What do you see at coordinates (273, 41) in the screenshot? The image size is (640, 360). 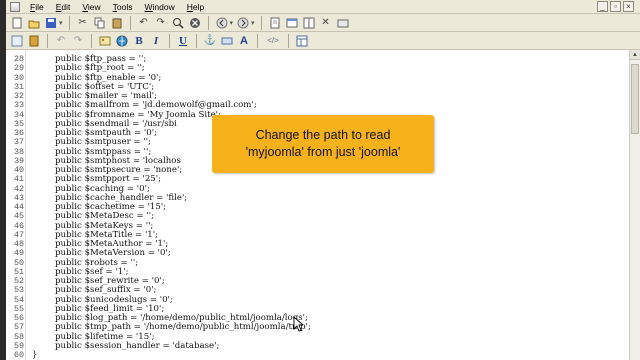 I see `tag-button: </>` at bounding box center [273, 41].